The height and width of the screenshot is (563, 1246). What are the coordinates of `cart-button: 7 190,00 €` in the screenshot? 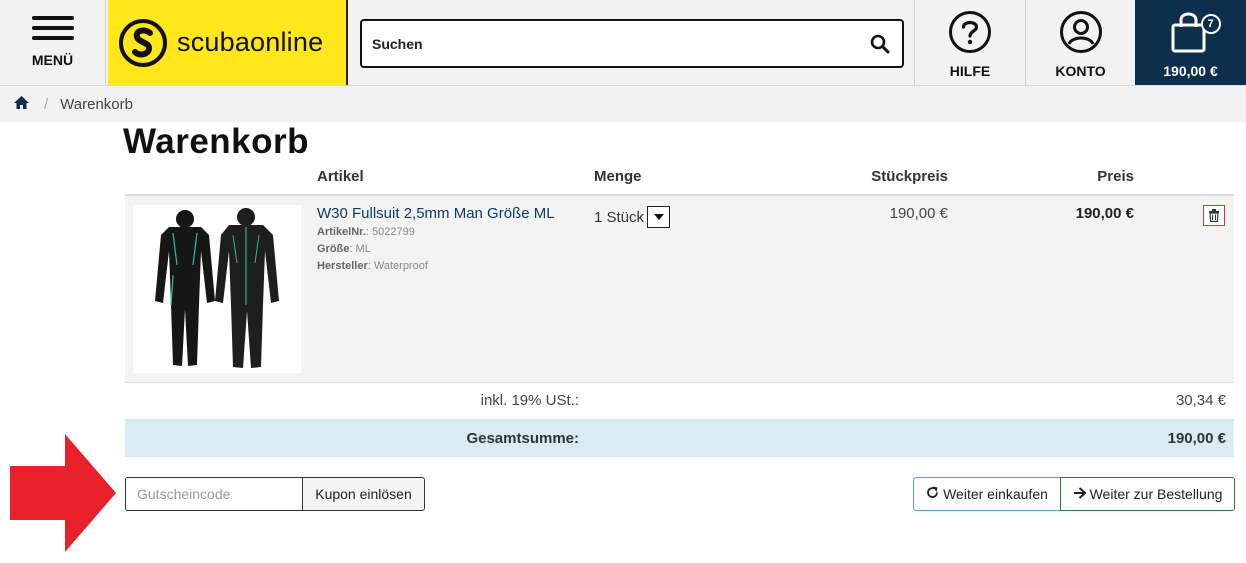 It's located at (1190, 42).